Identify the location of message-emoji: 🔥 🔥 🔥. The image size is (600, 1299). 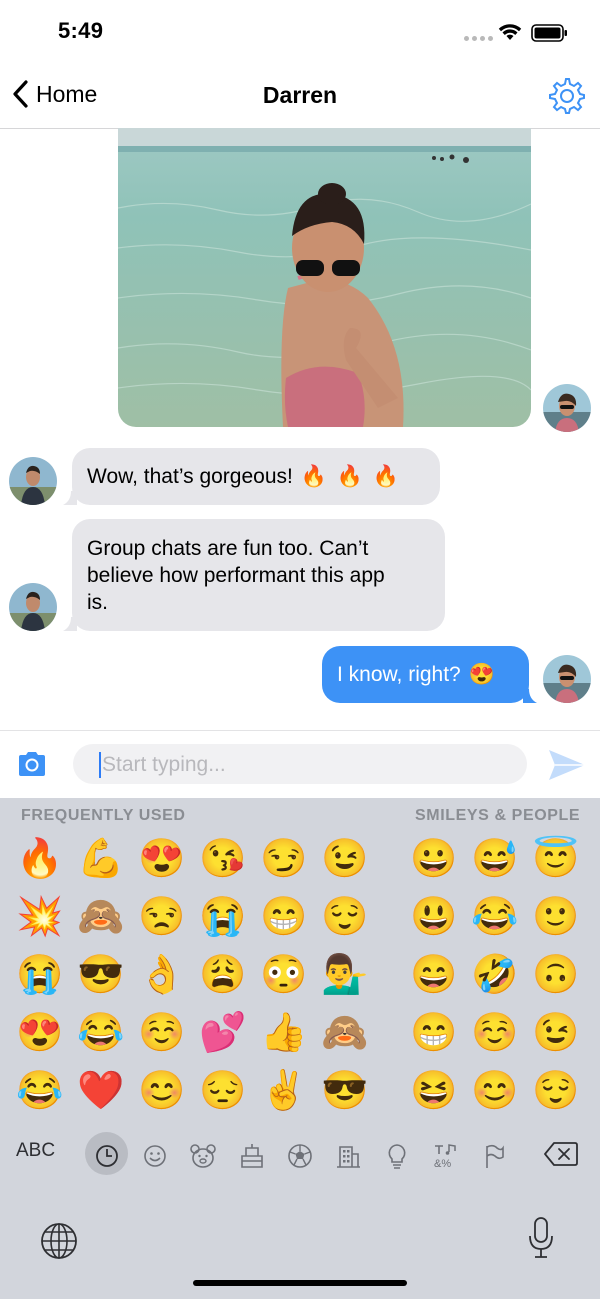
(350, 476).